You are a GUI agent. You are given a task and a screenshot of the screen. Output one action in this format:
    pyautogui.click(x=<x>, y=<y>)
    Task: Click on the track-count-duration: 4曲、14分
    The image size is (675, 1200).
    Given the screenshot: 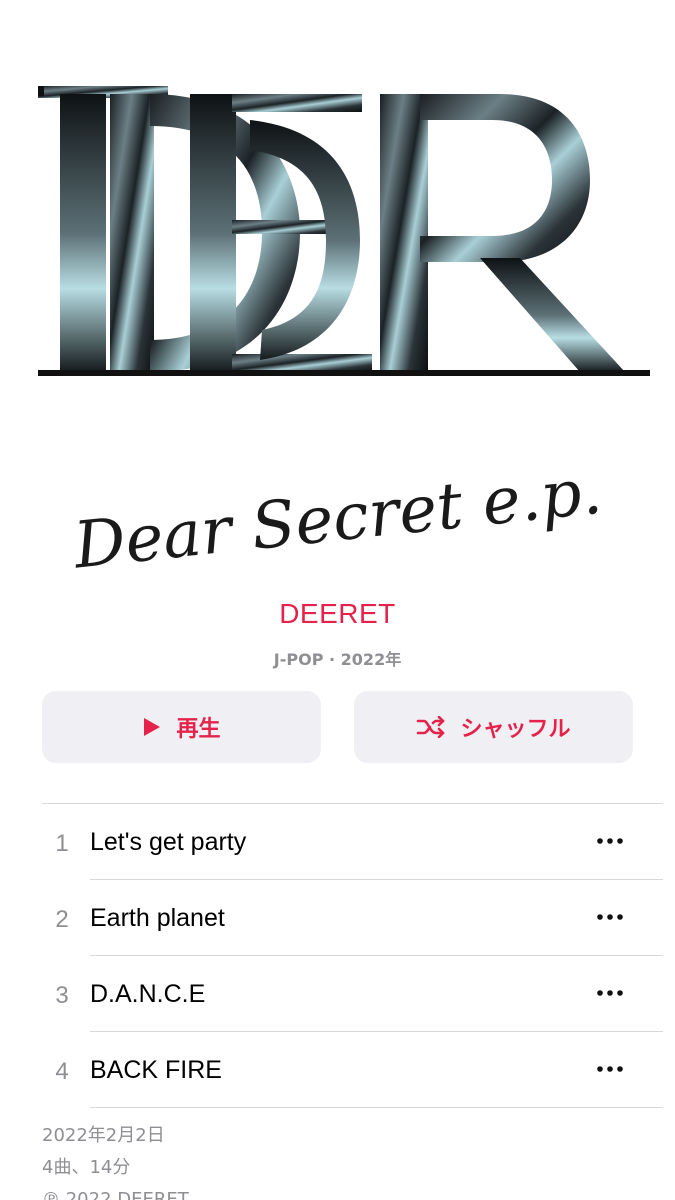 What is the action you would take?
    pyautogui.click(x=86, y=1167)
    